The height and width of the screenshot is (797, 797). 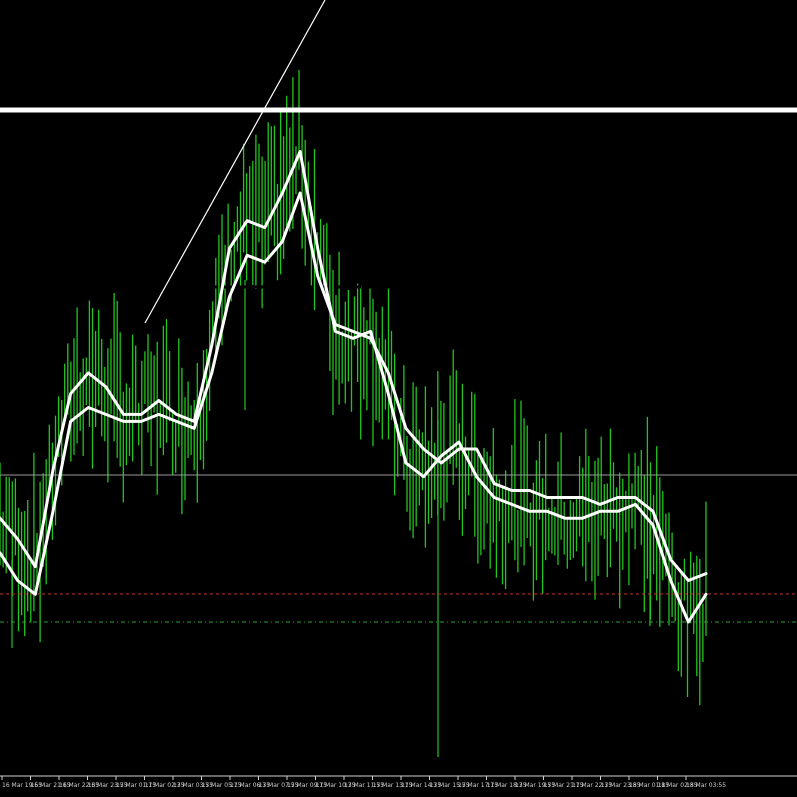 What do you see at coordinates (706, 785) in the screenshot?
I see `x-tick-label: 18 Mar 03:55` at bounding box center [706, 785].